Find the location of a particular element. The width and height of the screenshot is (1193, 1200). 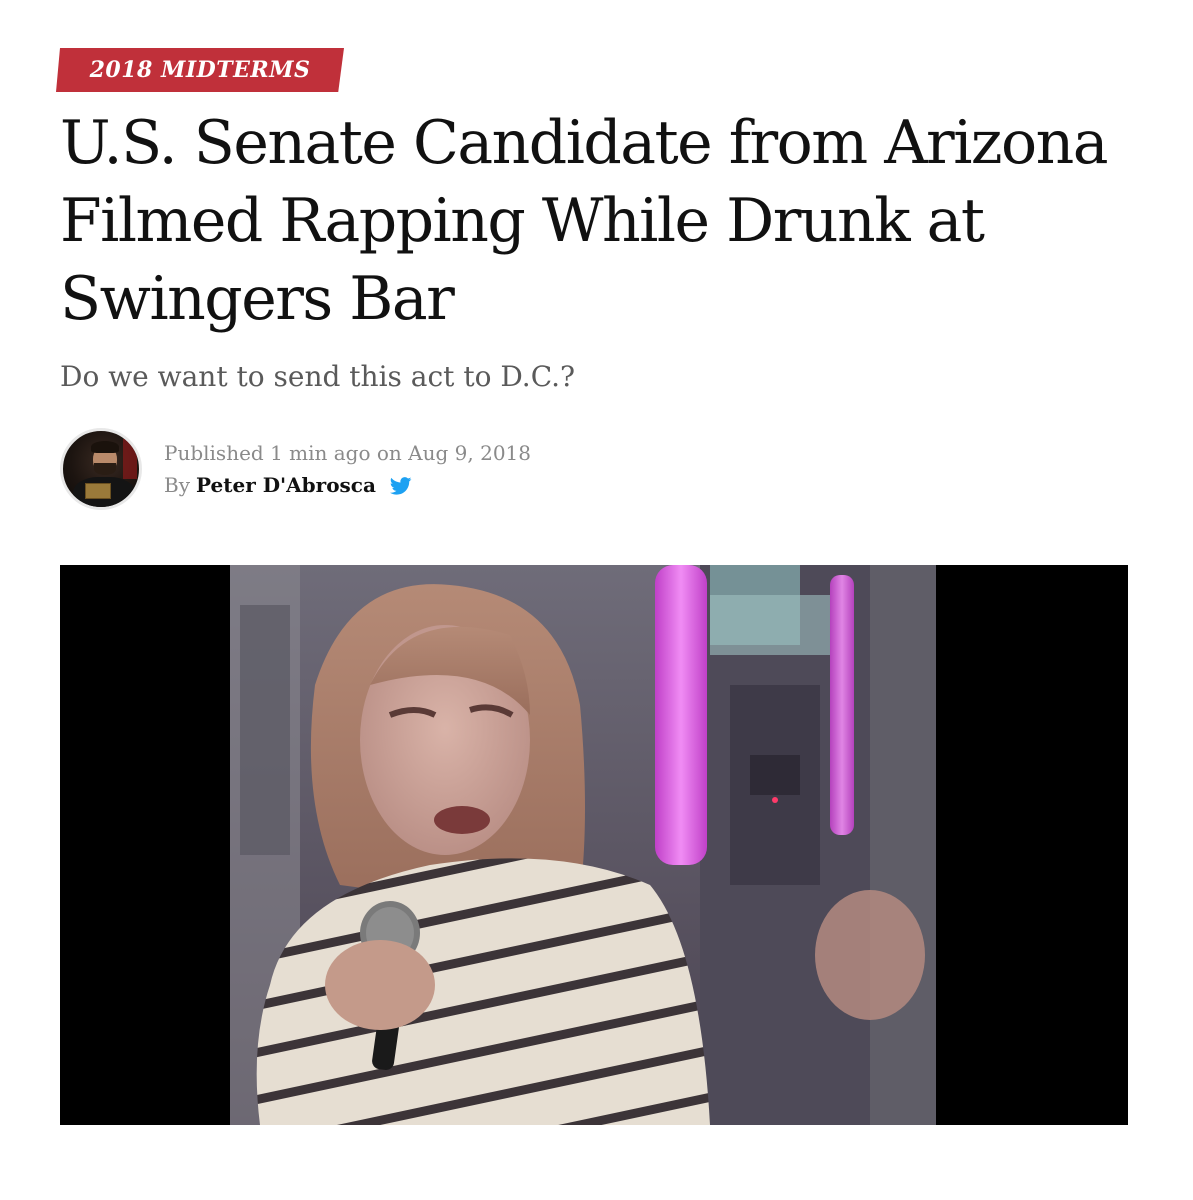

published-date: Aug 9, 2018 is located at coordinates (469, 453).